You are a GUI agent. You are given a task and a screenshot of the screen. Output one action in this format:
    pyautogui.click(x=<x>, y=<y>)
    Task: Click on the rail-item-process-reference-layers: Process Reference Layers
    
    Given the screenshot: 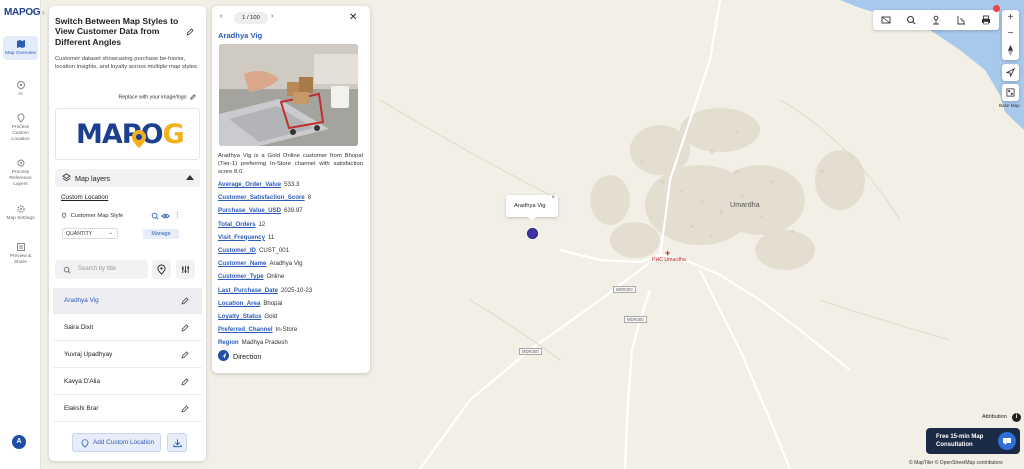 What is the action you would take?
    pyautogui.click(x=20, y=173)
    